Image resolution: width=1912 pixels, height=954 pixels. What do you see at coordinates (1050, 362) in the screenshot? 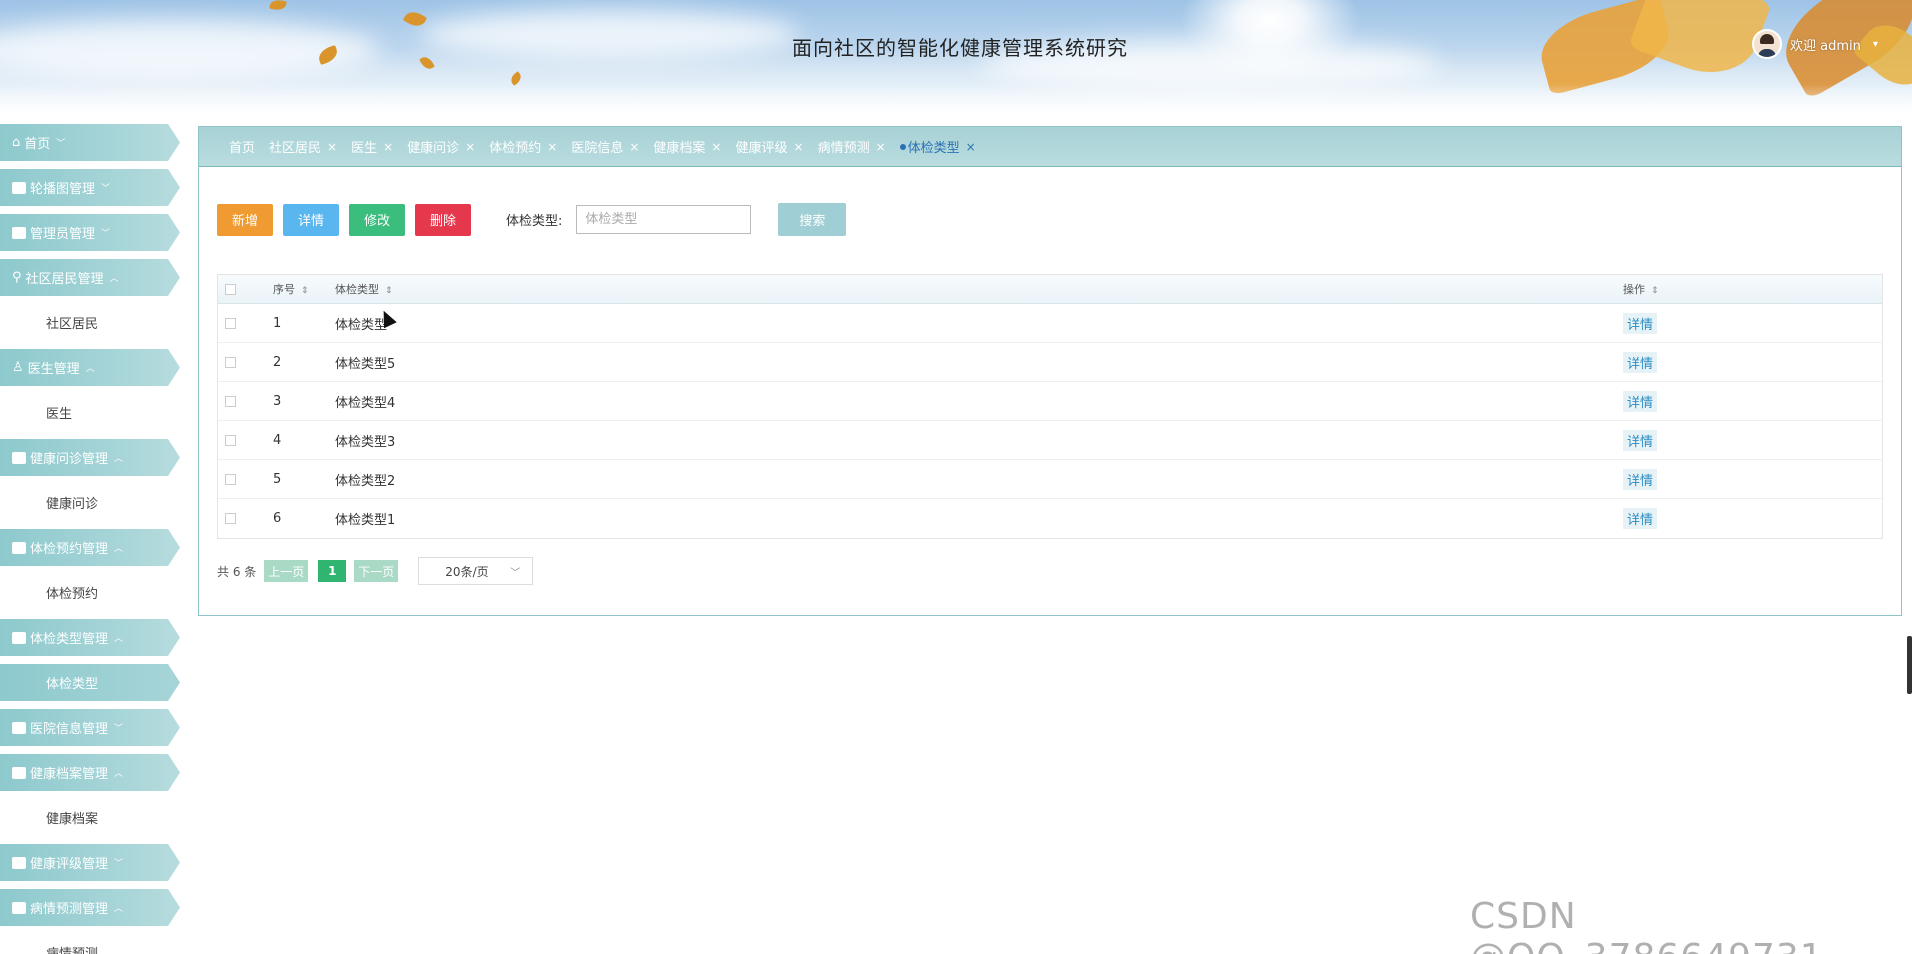
I see `table-row: 2 体检类型5 详情` at bounding box center [1050, 362].